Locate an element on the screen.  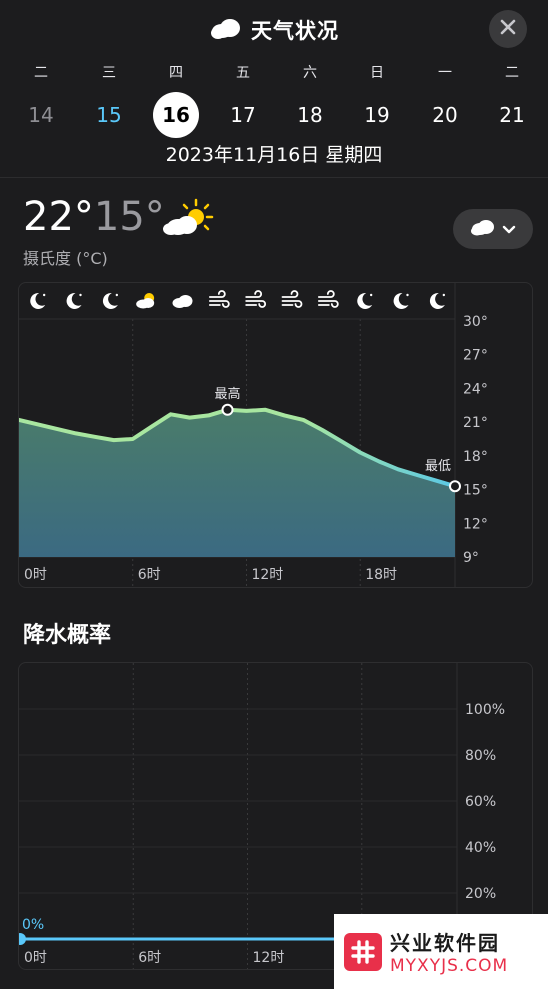
precipitation-title: 降水概率 is located at coordinates (67, 635).